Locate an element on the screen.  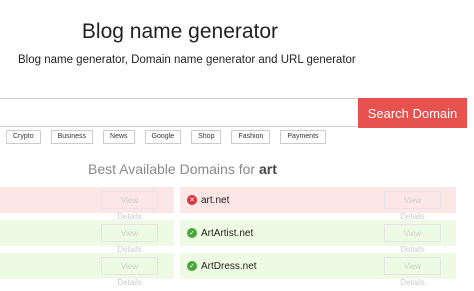
tag-crypto: Crypto is located at coordinates (23, 137).